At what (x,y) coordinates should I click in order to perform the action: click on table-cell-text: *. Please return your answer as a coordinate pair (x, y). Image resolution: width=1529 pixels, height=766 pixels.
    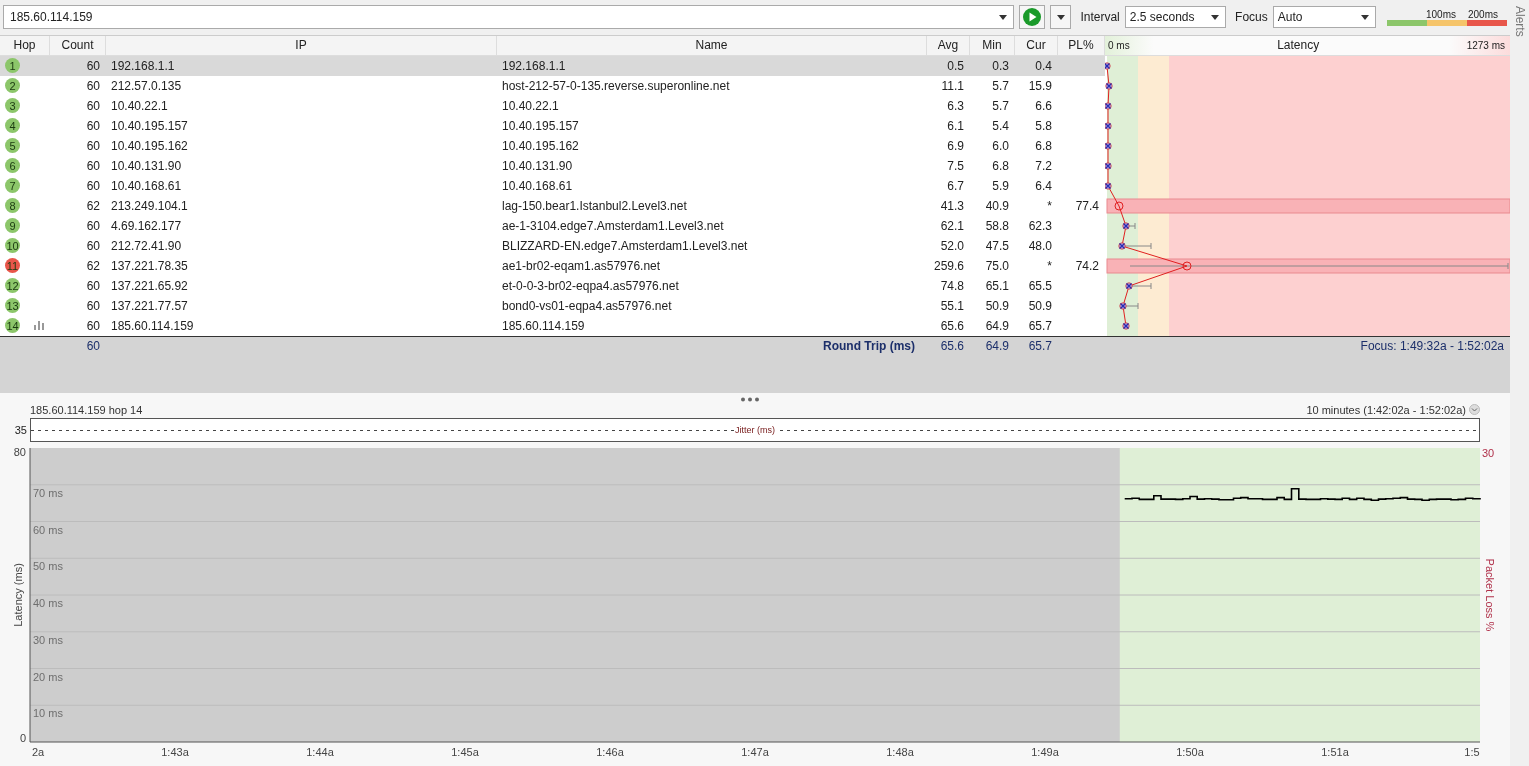
    Looking at the image, I should click on (1049, 205).